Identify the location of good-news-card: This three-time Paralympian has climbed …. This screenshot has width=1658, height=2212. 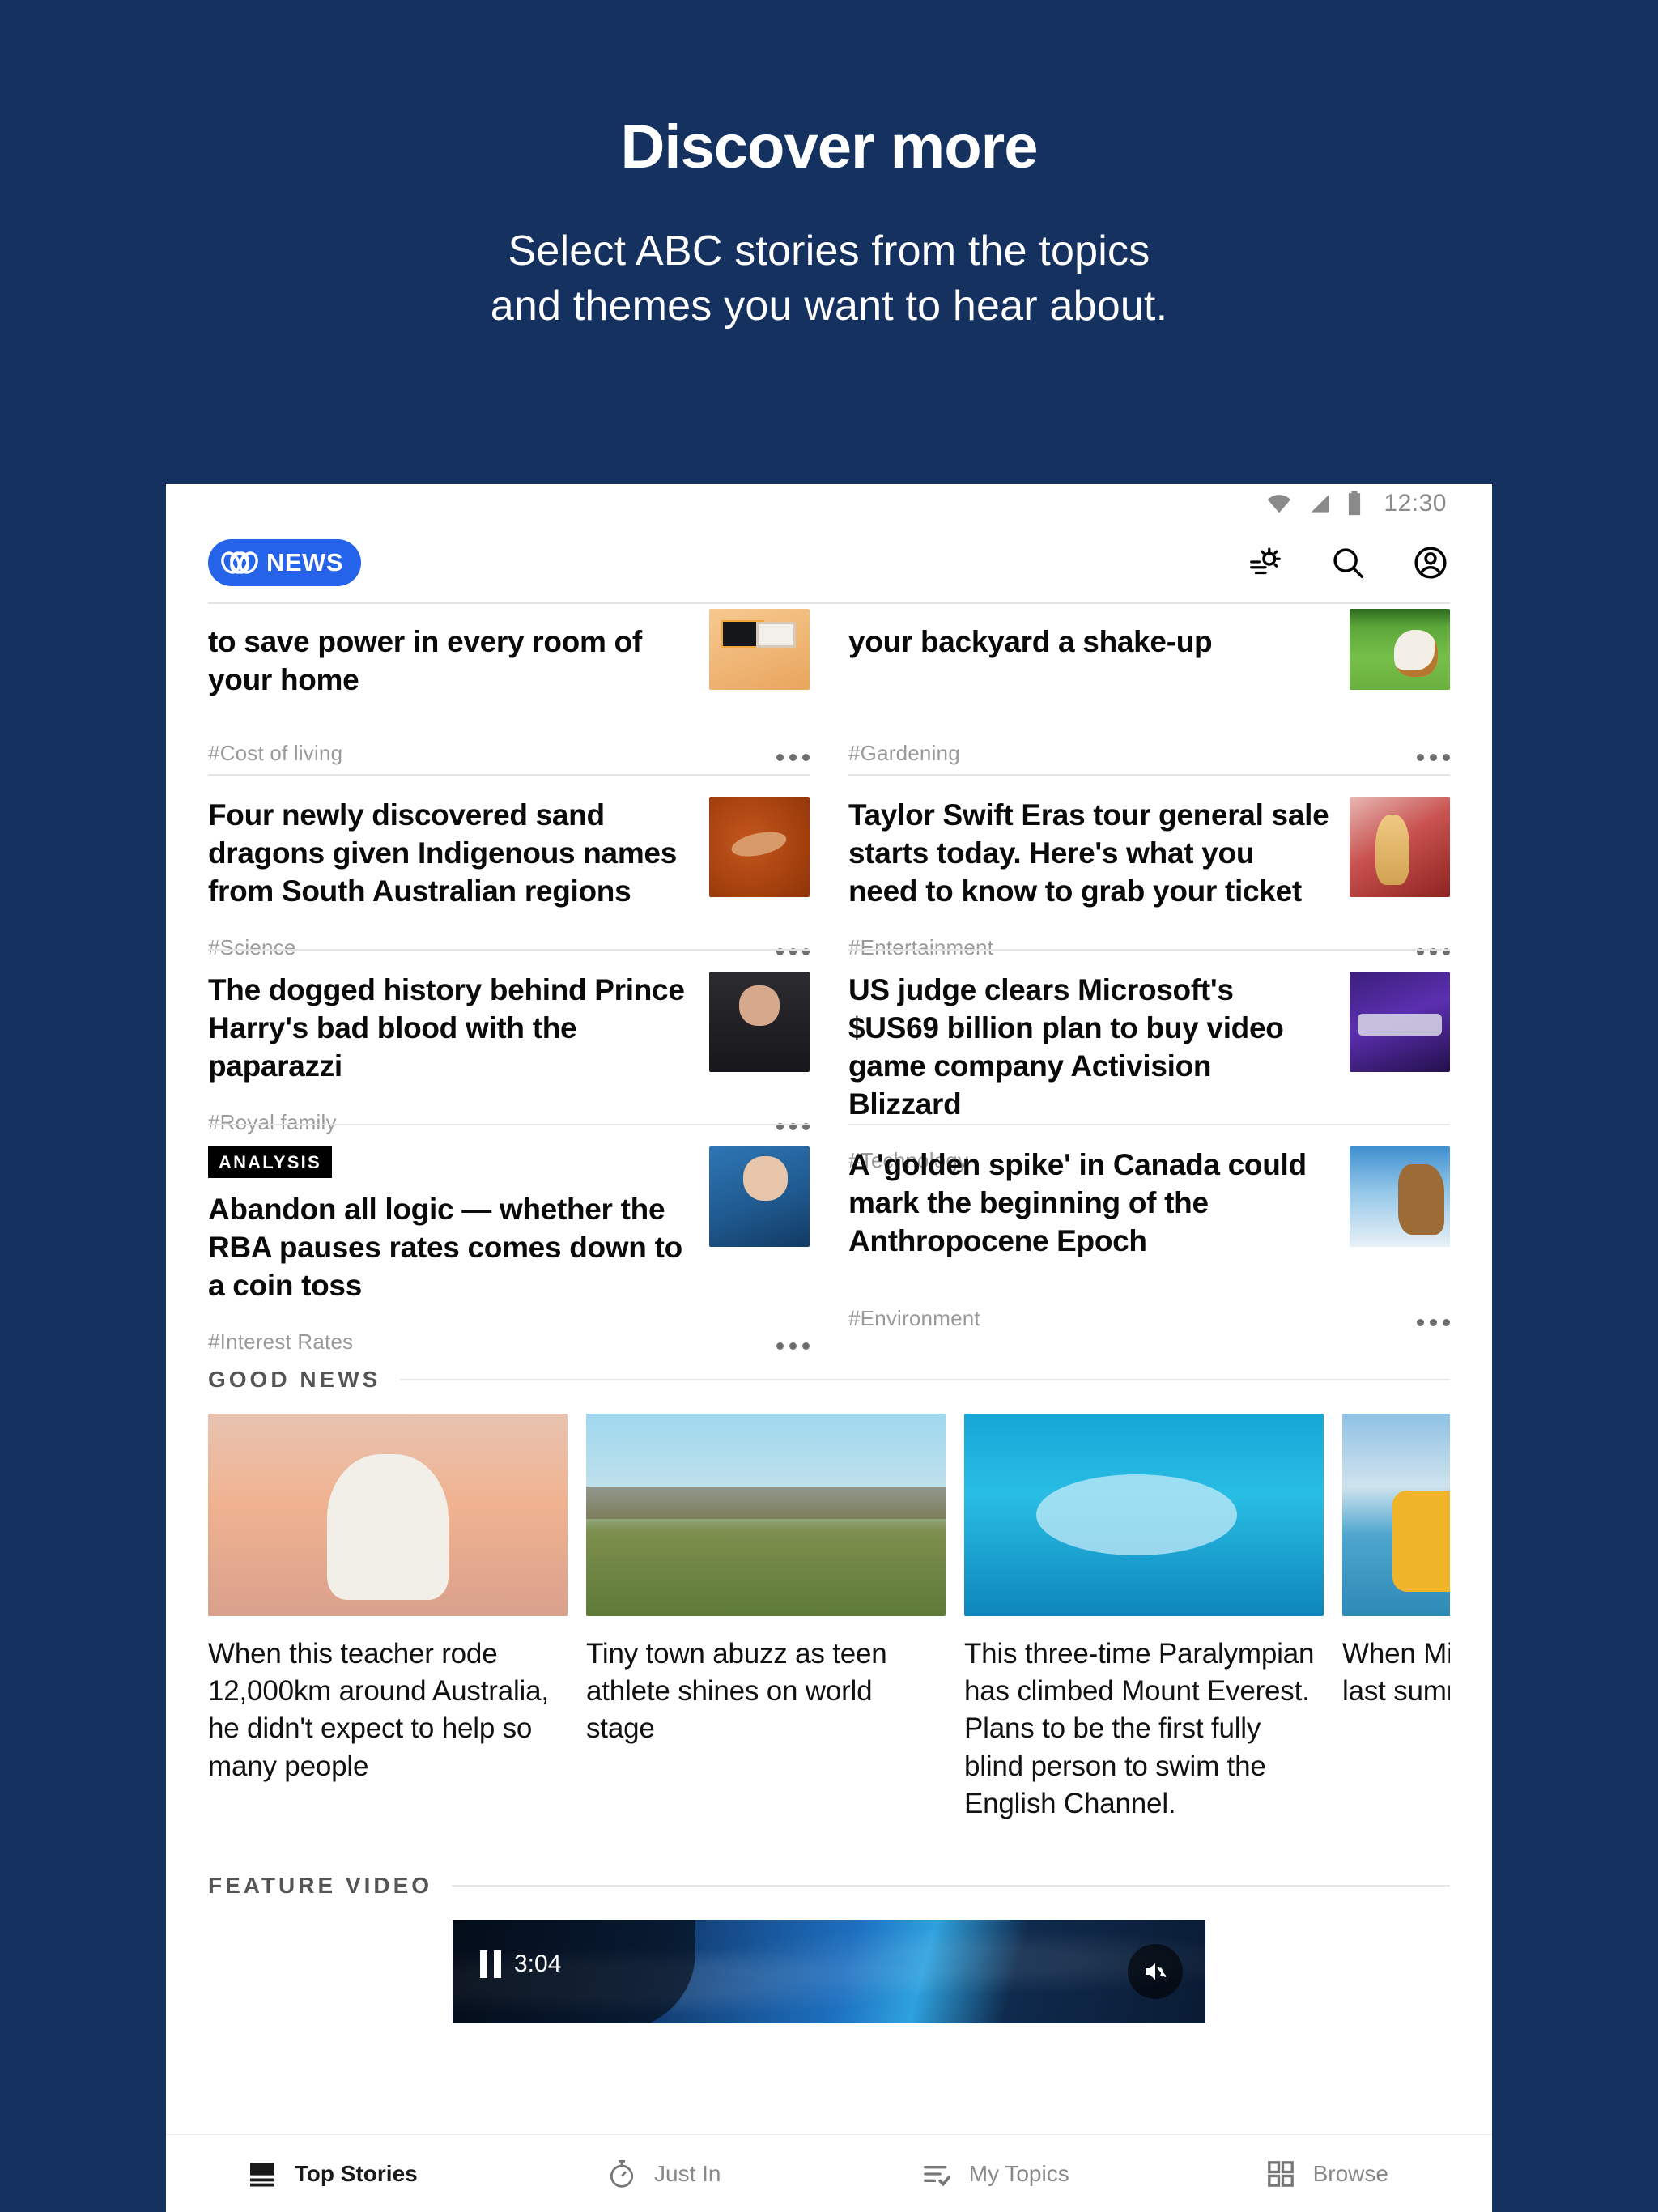
(1144, 1619).